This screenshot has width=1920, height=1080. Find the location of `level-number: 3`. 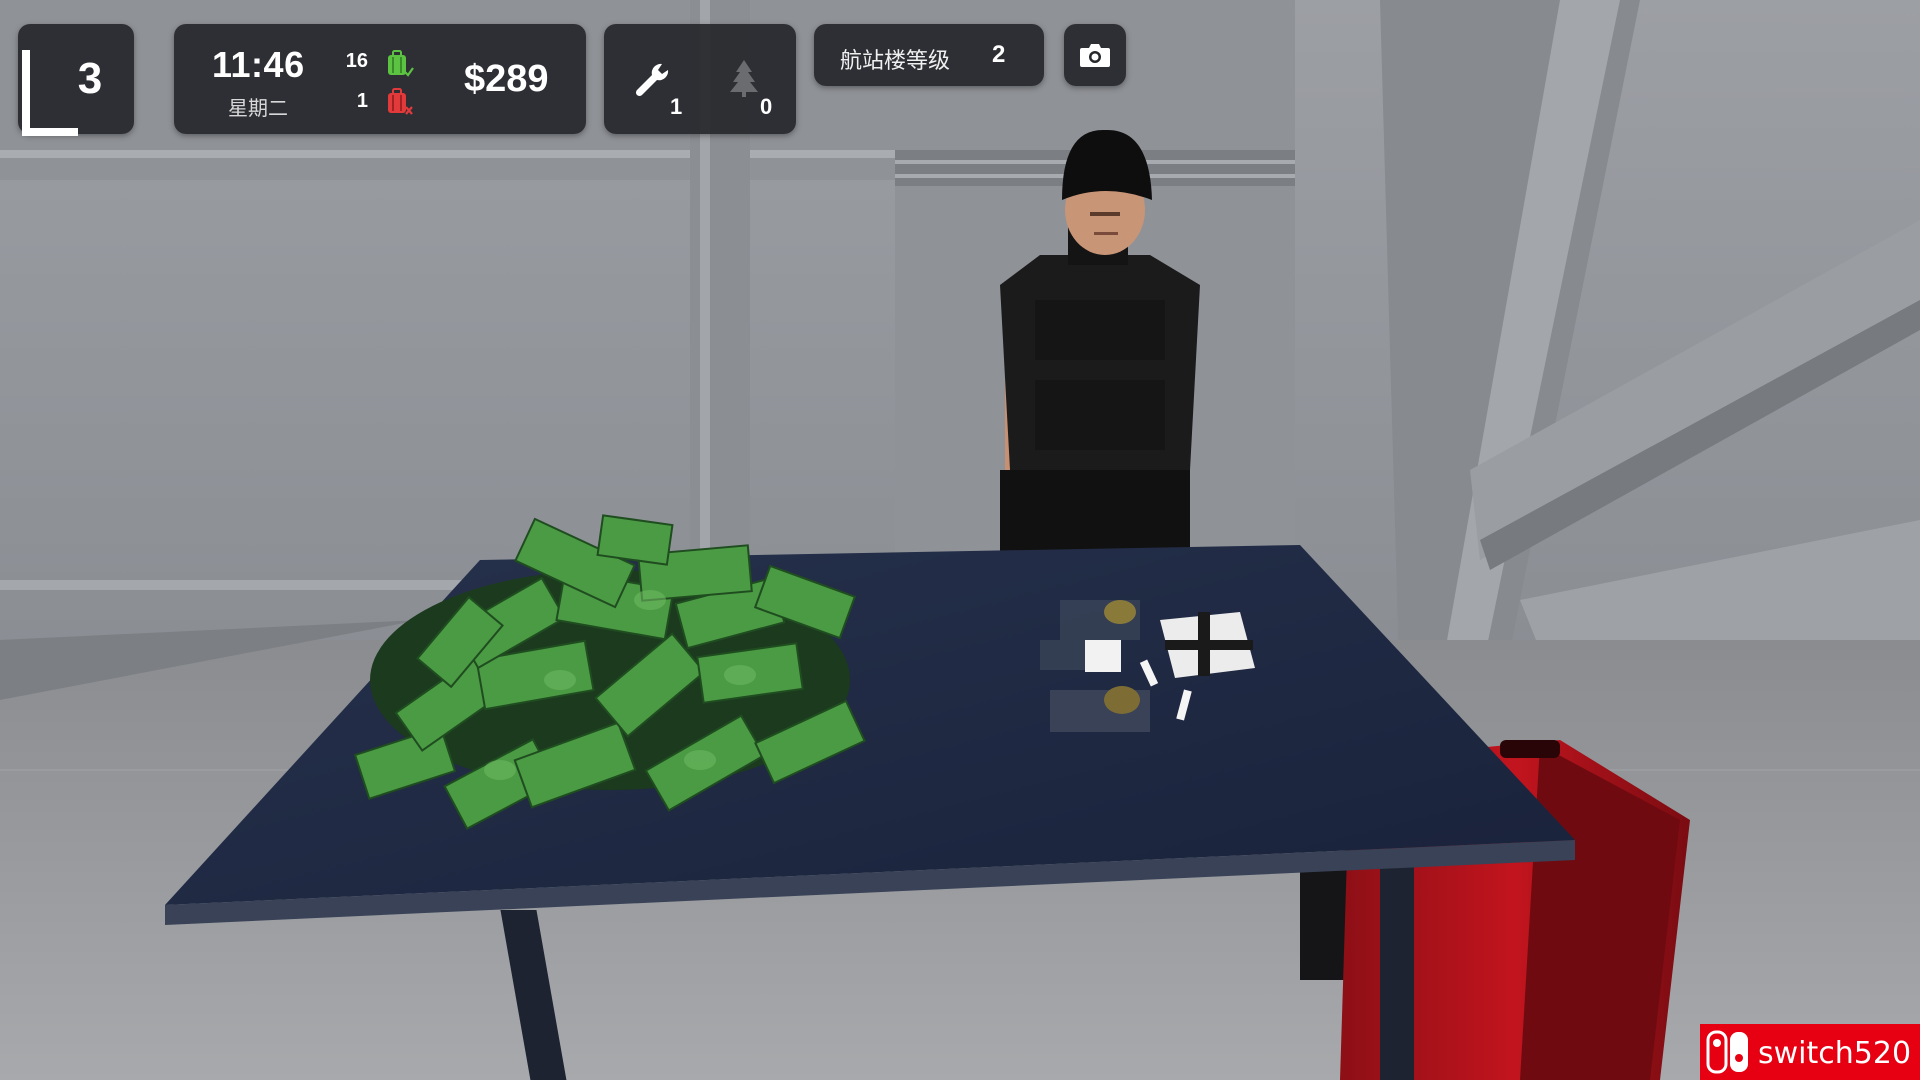

level-number: 3 is located at coordinates (90, 78).